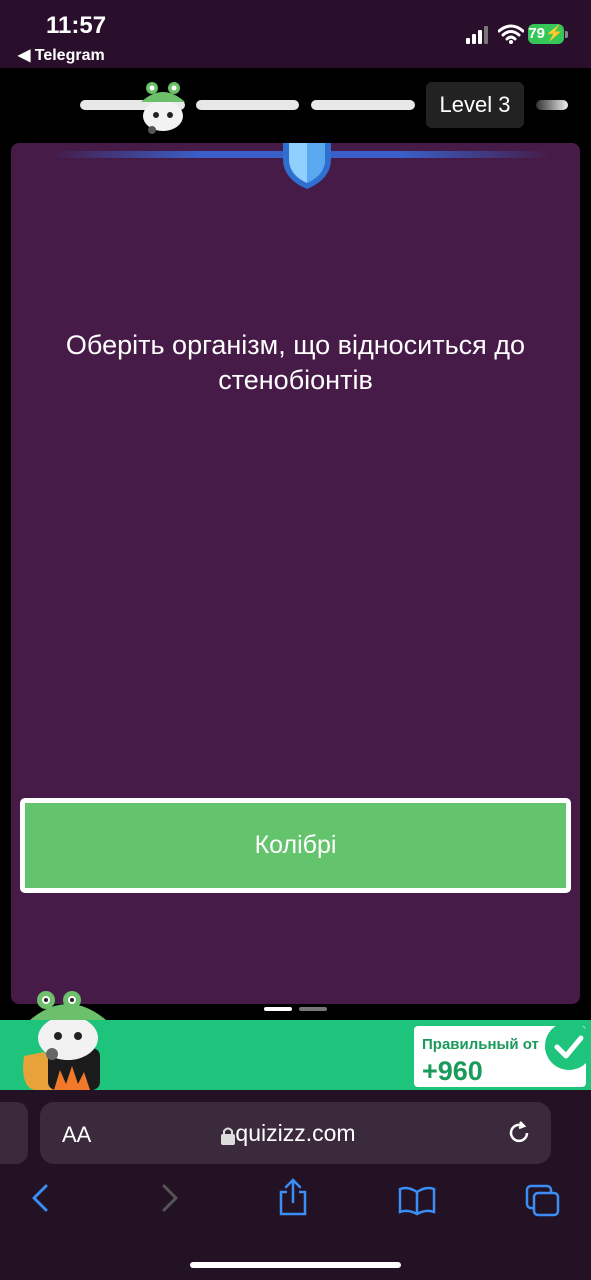 This screenshot has height=1280, width=591. What do you see at coordinates (417, 1201) in the screenshot?
I see `bookmarks-icon` at bounding box center [417, 1201].